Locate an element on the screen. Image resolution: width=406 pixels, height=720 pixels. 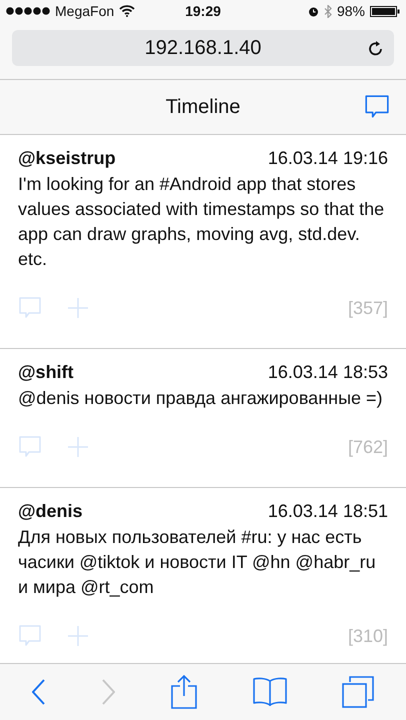
compose-icon is located at coordinates (377, 107).